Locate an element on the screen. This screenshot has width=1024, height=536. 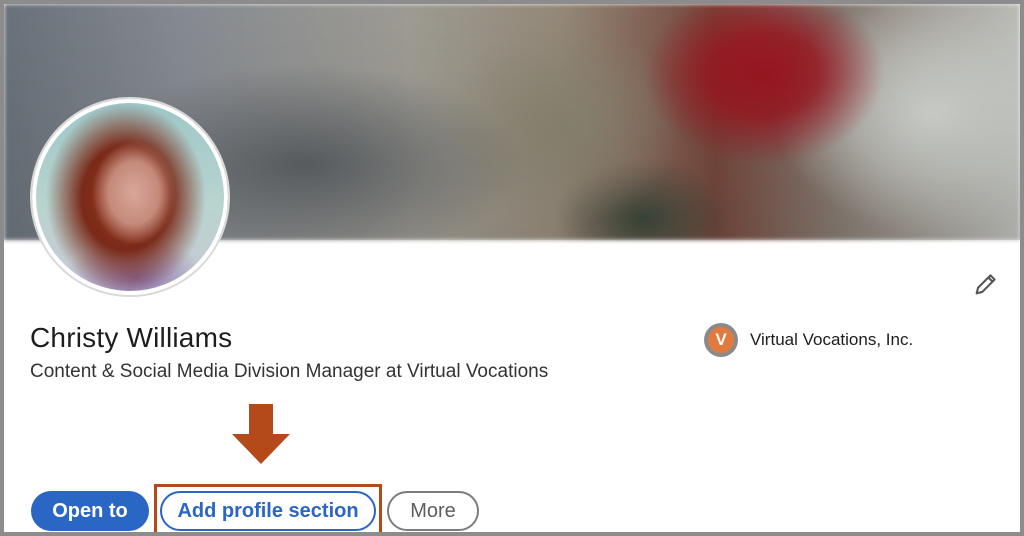
arrow-down-icon is located at coordinates (261, 434).